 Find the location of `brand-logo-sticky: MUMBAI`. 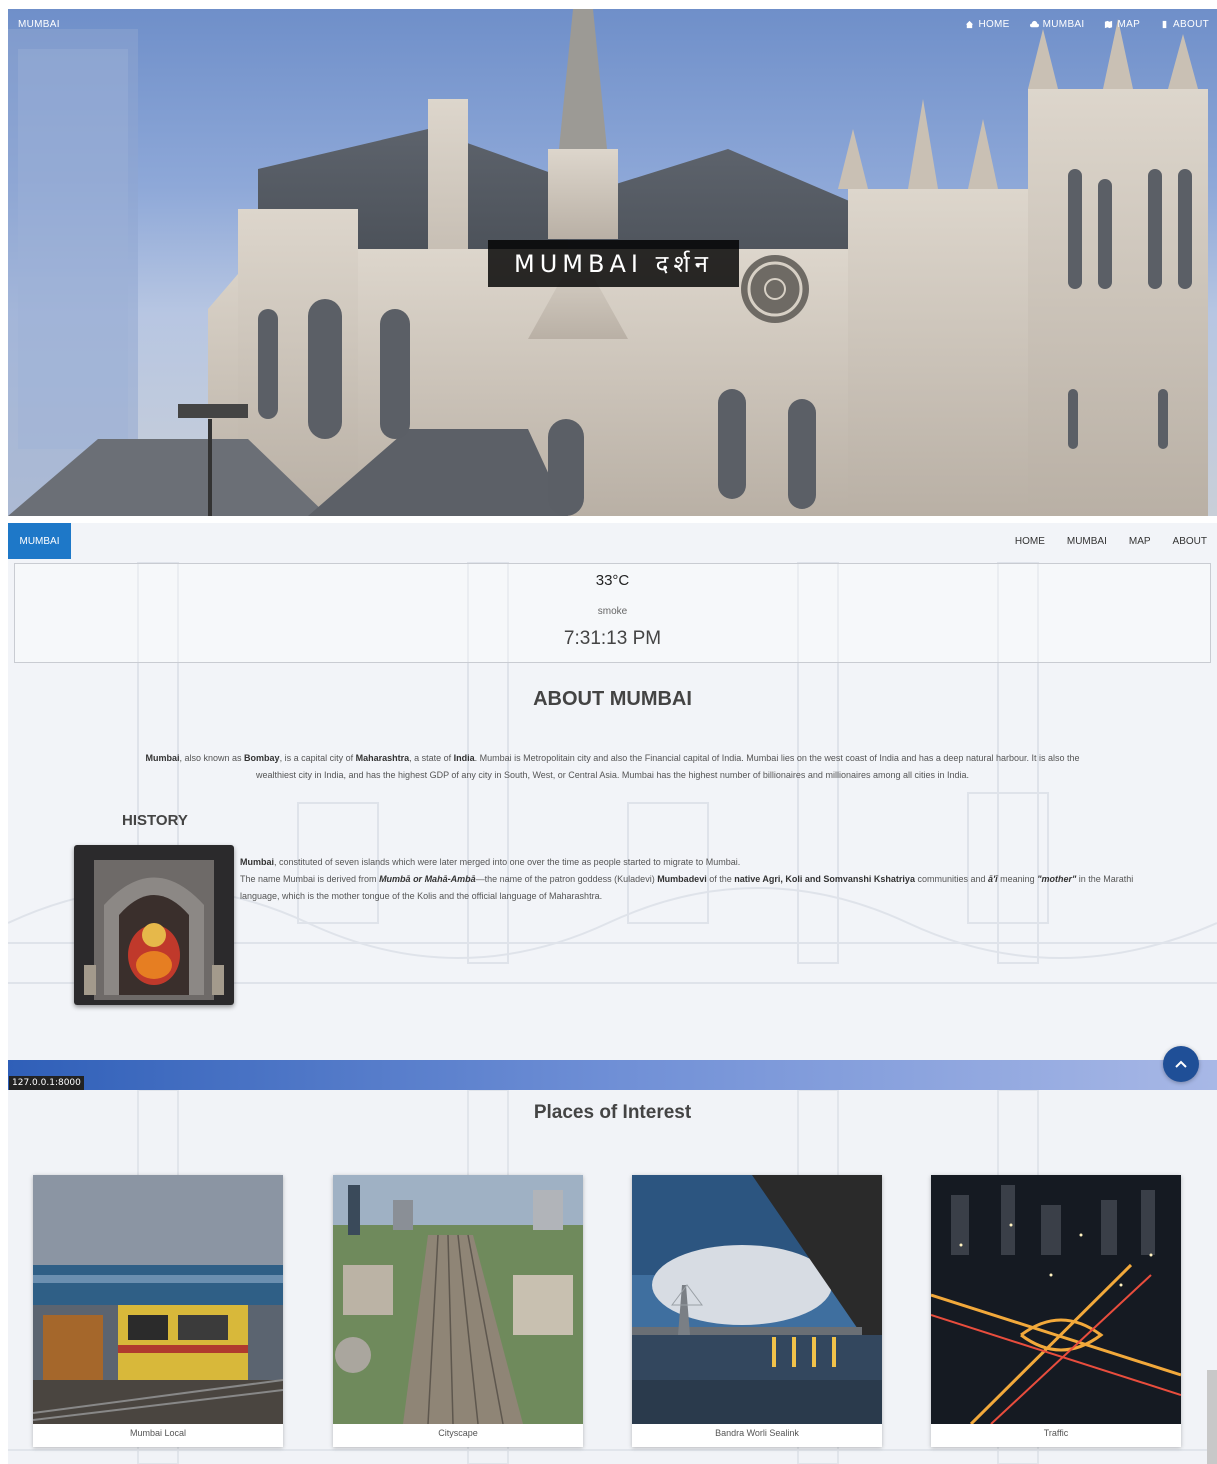

brand-logo-sticky: MUMBAI is located at coordinates (39, 541).